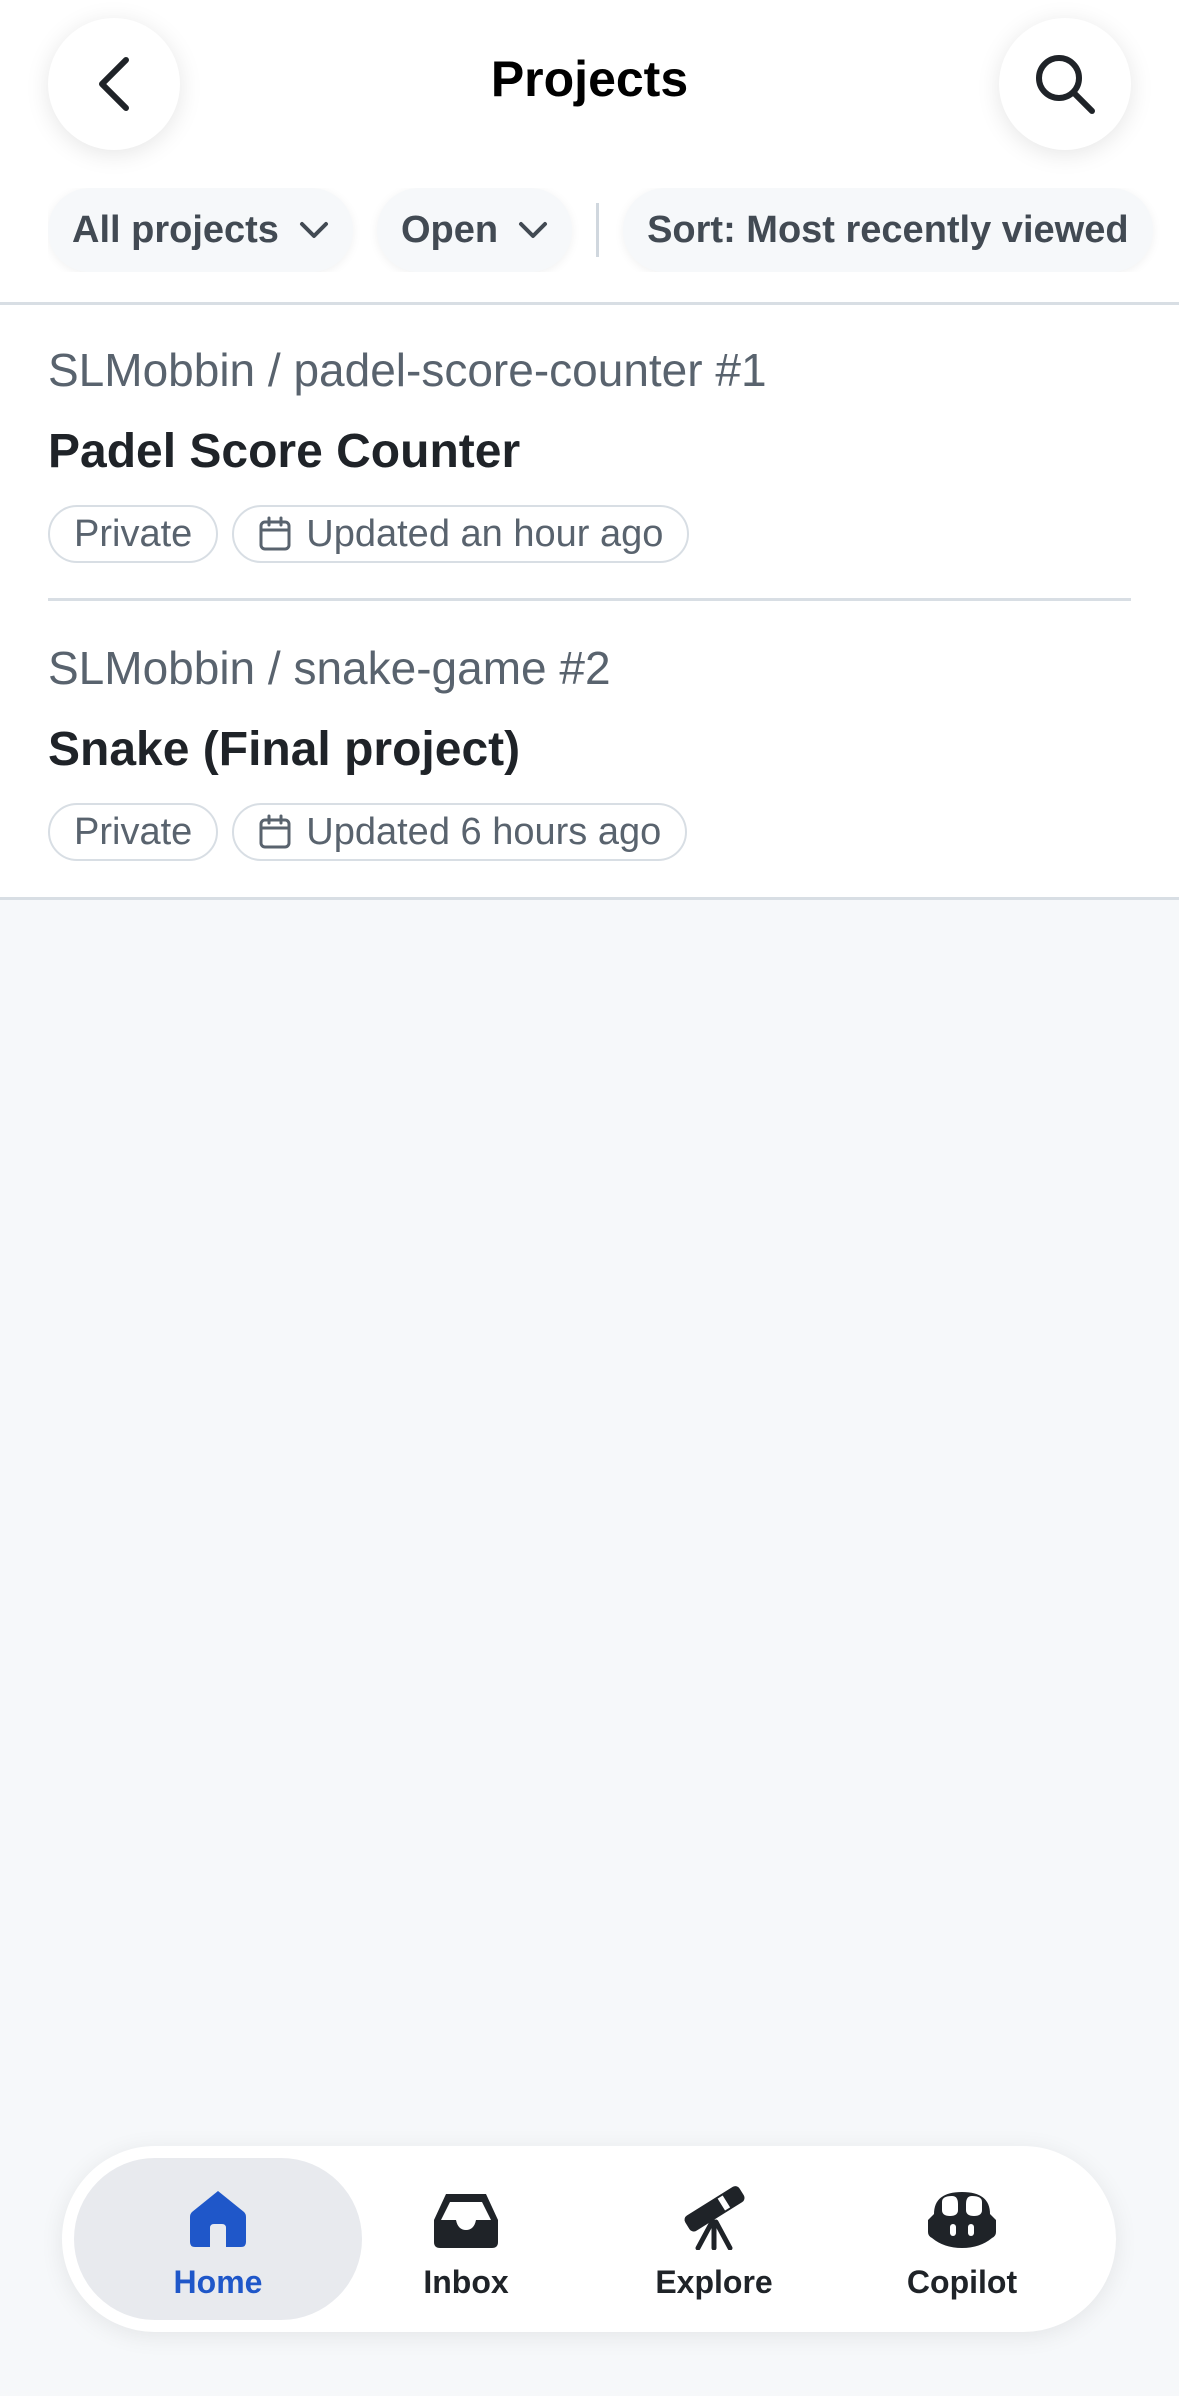 The height and width of the screenshot is (2396, 1179). Describe the element at coordinates (329, 668) in the screenshot. I see `project-repo: SLMobbin / snake-game #2` at that location.